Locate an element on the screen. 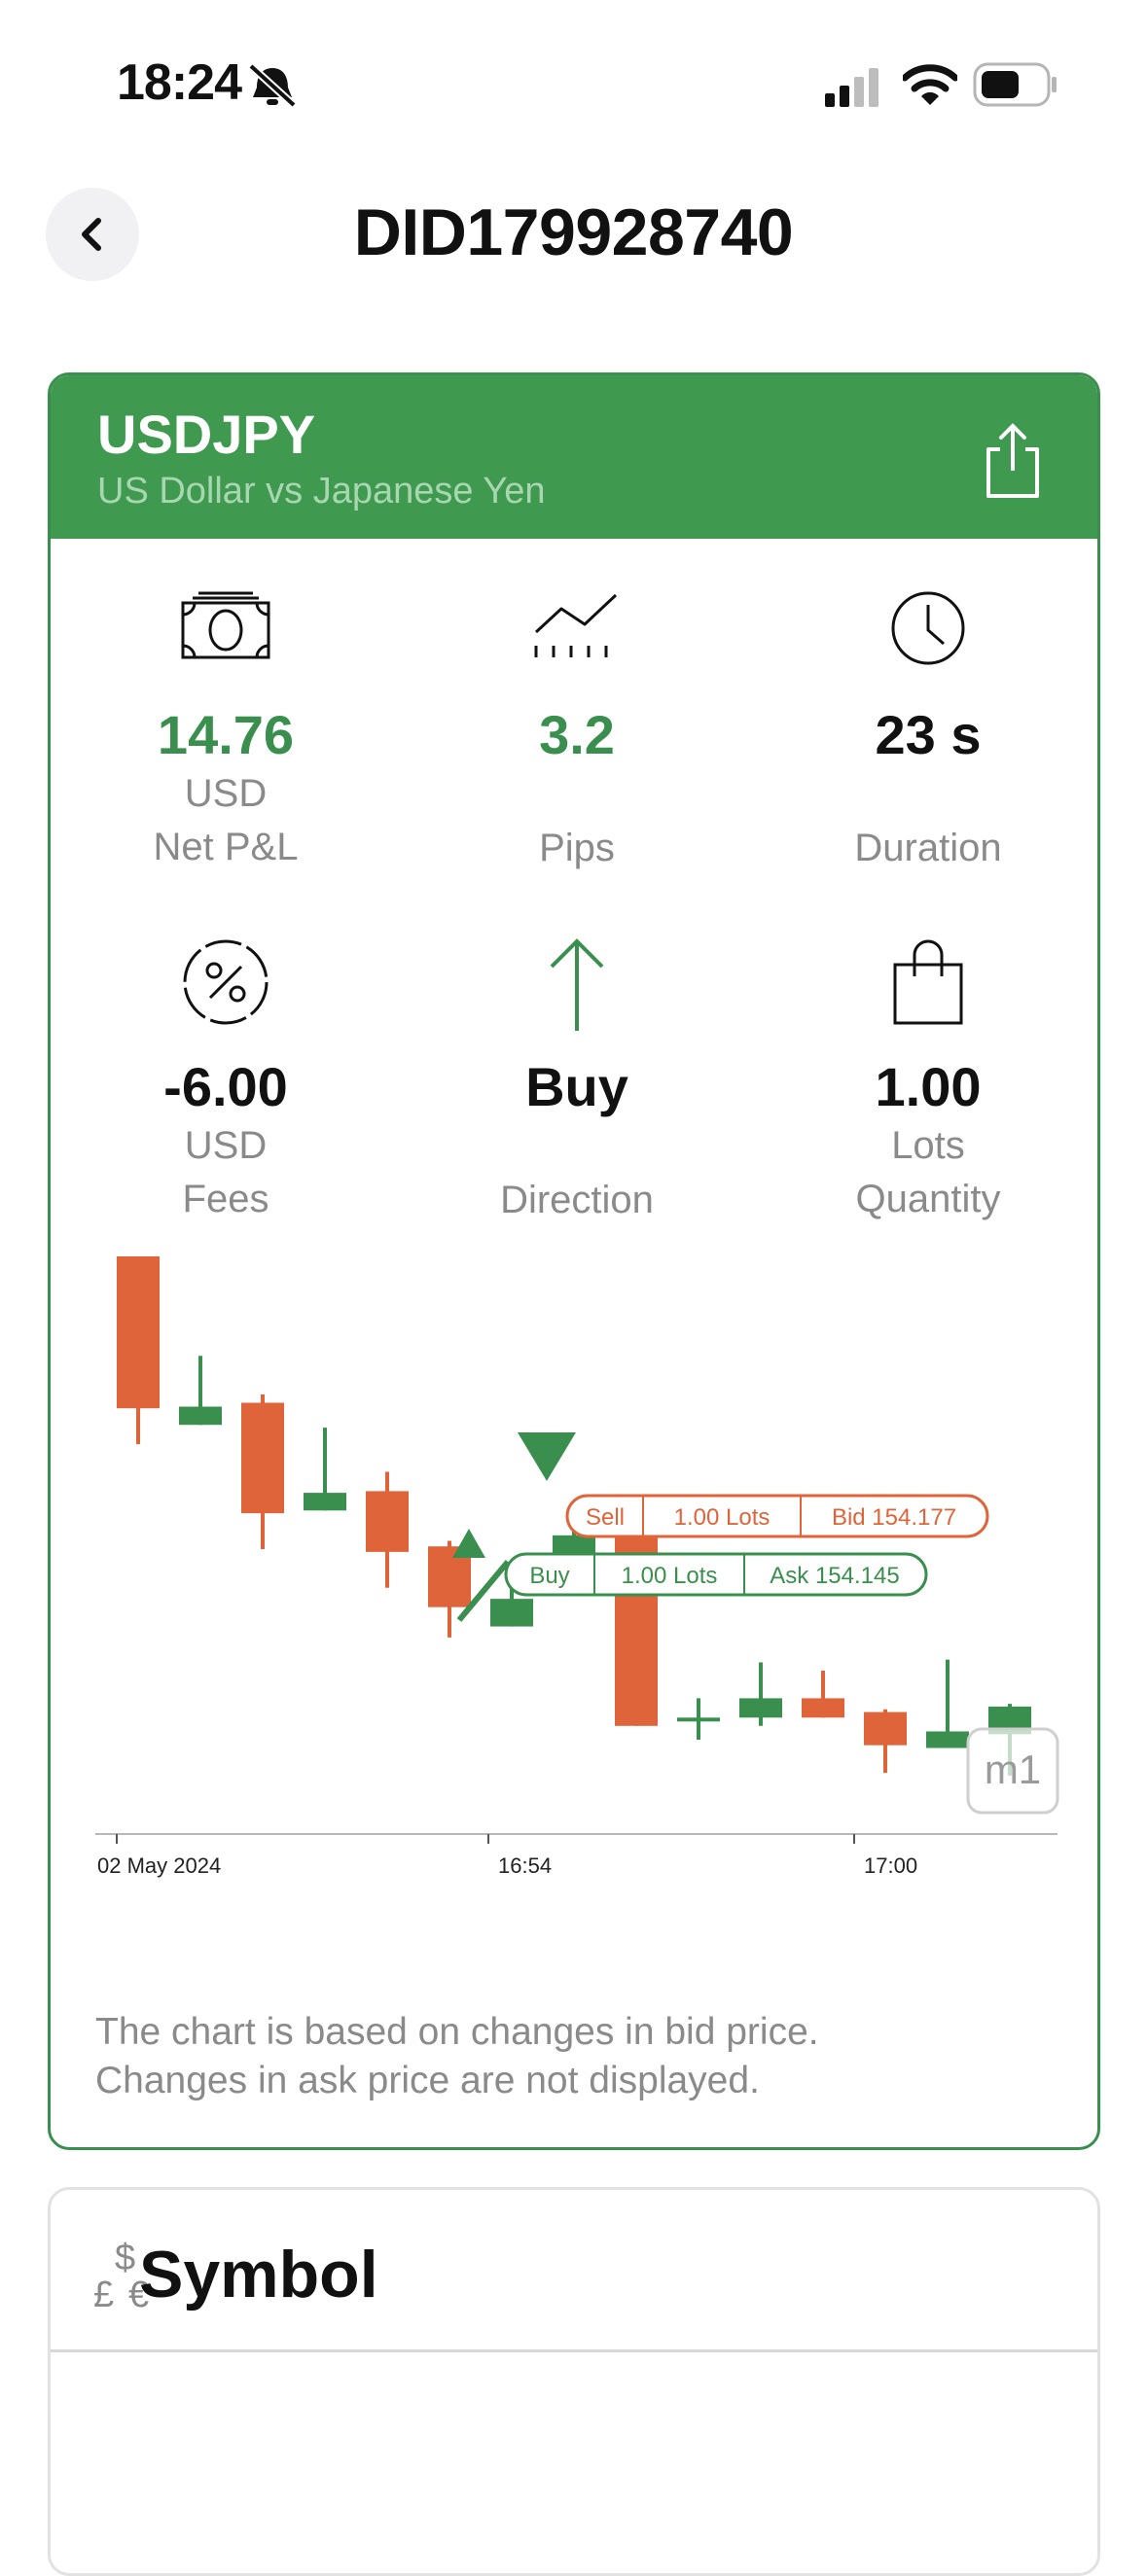 The width and height of the screenshot is (1147, 2576). symbol-section-title: Symbol is located at coordinates (258, 2274).